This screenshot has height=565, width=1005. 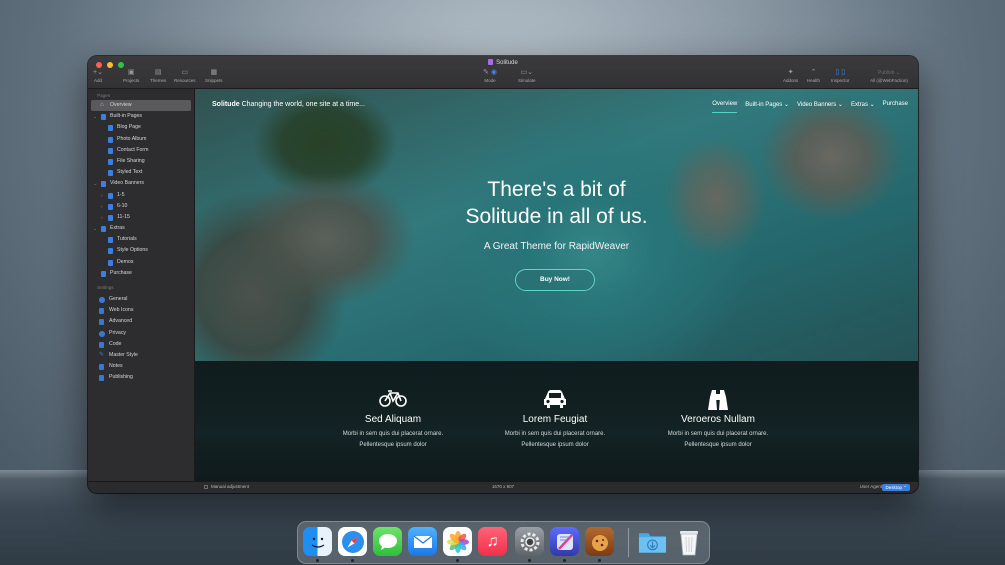 What do you see at coordinates (214, 80) in the screenshot?
I see `snippets-label: Snippets` at bounding box center [214, 80].